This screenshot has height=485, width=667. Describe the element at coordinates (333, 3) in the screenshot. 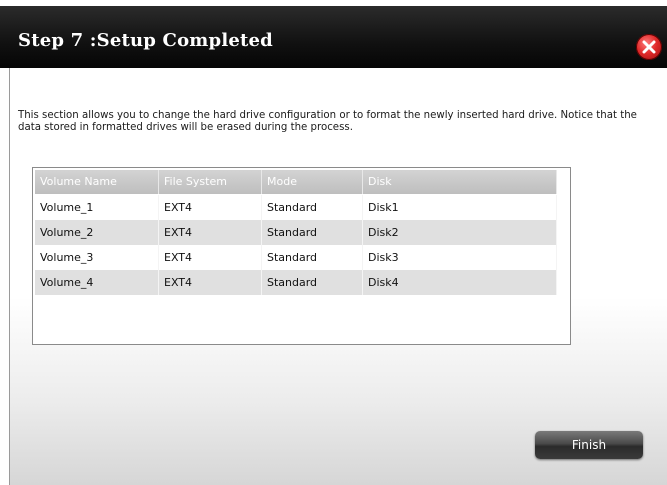

I see `title-bar-top-edge` at that location.